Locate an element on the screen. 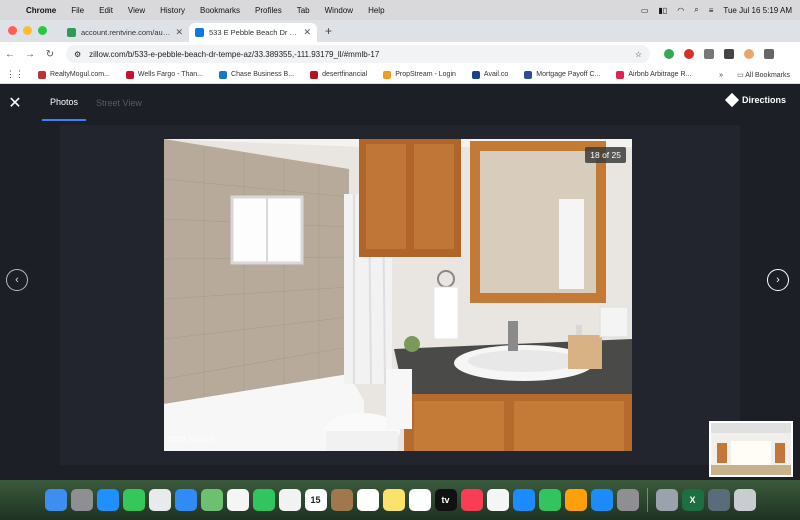 This screenshot has height=520, width=800. previous-photo-button: ‹ is located at coordinates (17, 280).